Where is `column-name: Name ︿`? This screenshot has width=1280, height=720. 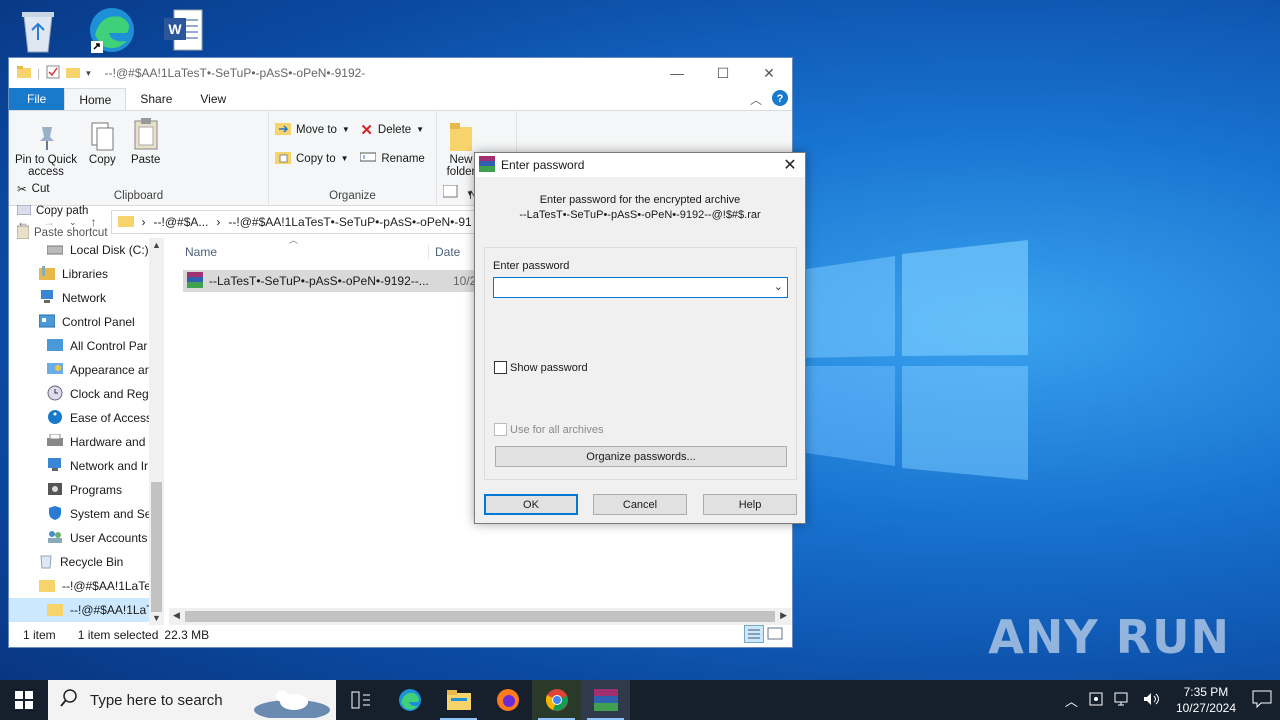 column-name: Name ︿ is located at coordinates (299, 247).